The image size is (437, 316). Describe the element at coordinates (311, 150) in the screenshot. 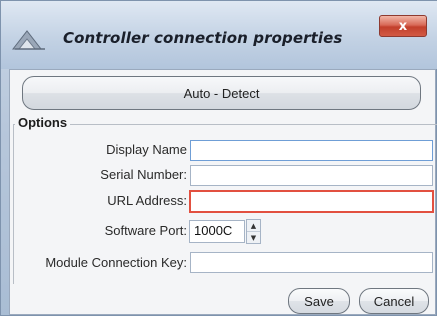

I see `display-name-field` at that location.